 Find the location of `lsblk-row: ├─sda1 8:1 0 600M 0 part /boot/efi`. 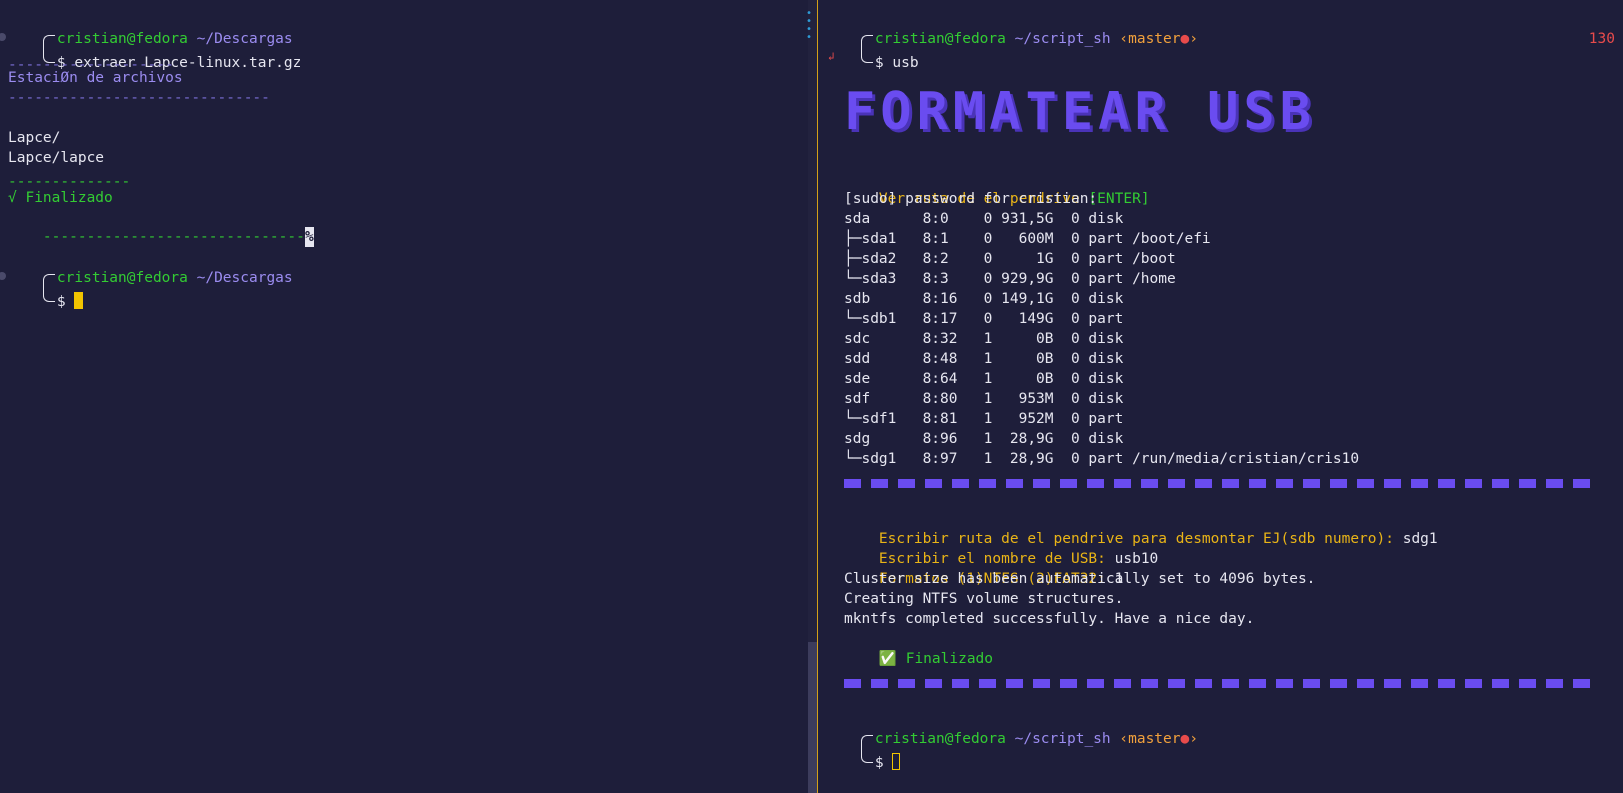

lsblk-row: ├─sda1 8:1 0 600M 0 part /boot/efi is located at coordinates (1027, 239).